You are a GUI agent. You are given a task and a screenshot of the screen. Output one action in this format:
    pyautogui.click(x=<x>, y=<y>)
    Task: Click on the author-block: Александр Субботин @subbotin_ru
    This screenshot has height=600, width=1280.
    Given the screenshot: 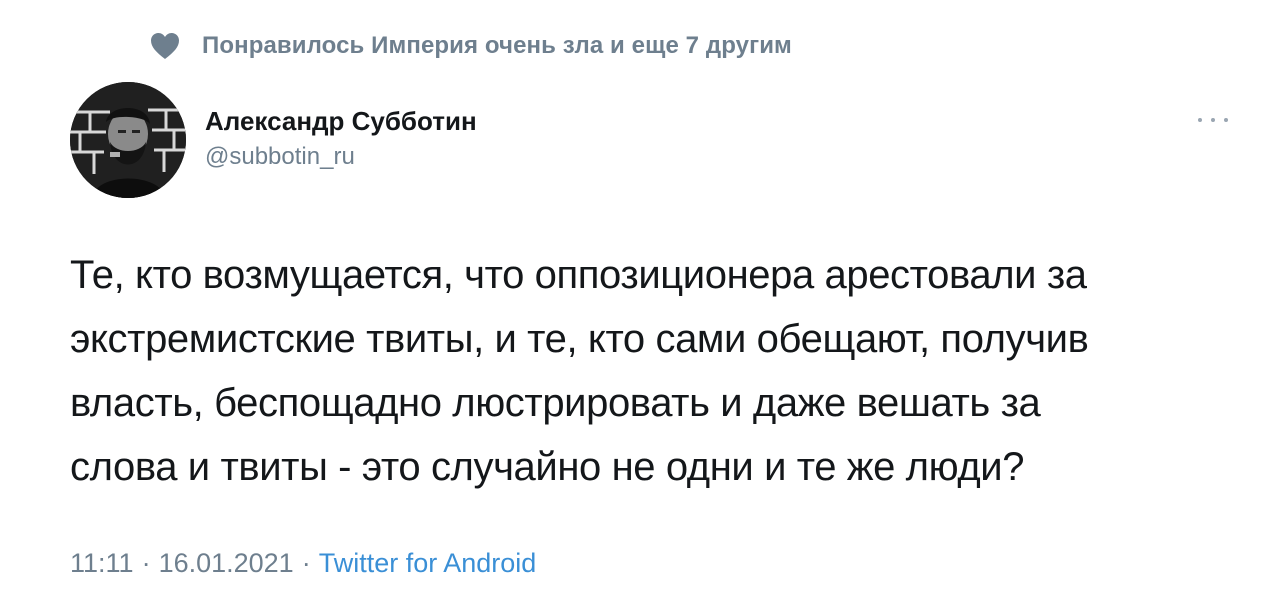 What is the action you would take?
    pyautogui.click(x=341, y=139)
    